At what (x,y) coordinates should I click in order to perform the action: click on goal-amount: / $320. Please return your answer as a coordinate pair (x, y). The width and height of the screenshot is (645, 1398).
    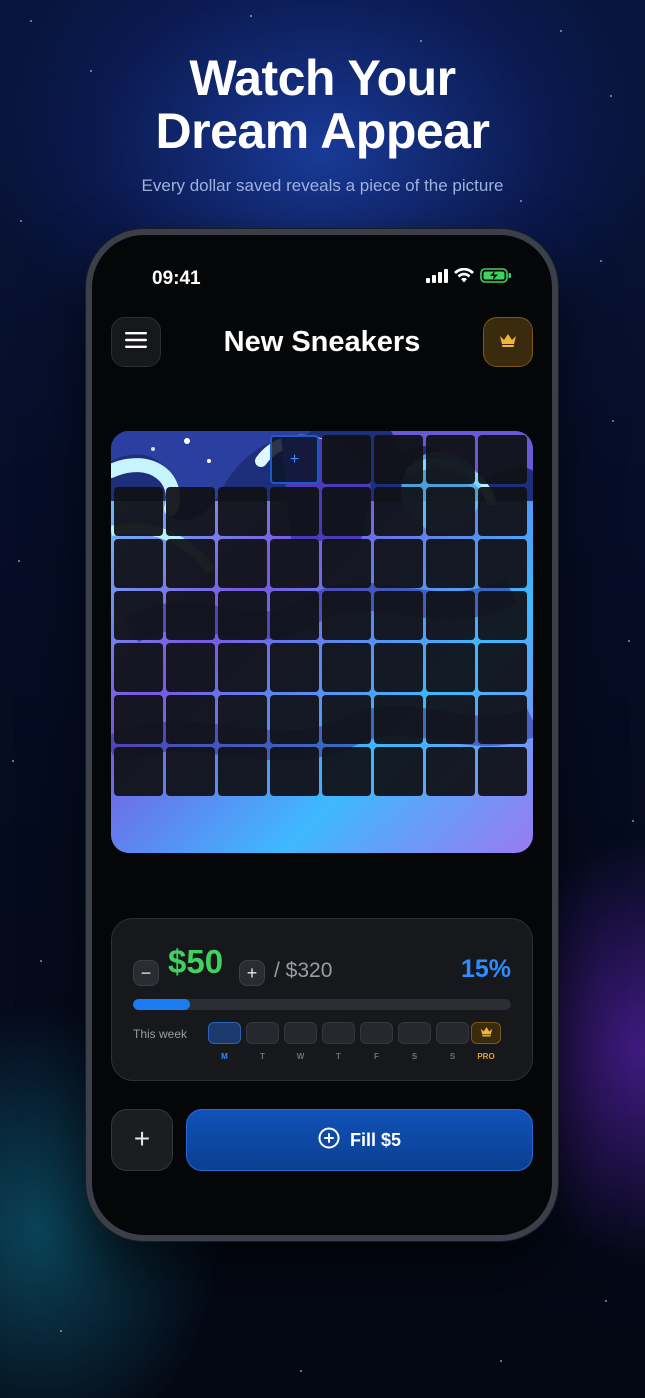
    Looking at the image, I should click on (303, 970).